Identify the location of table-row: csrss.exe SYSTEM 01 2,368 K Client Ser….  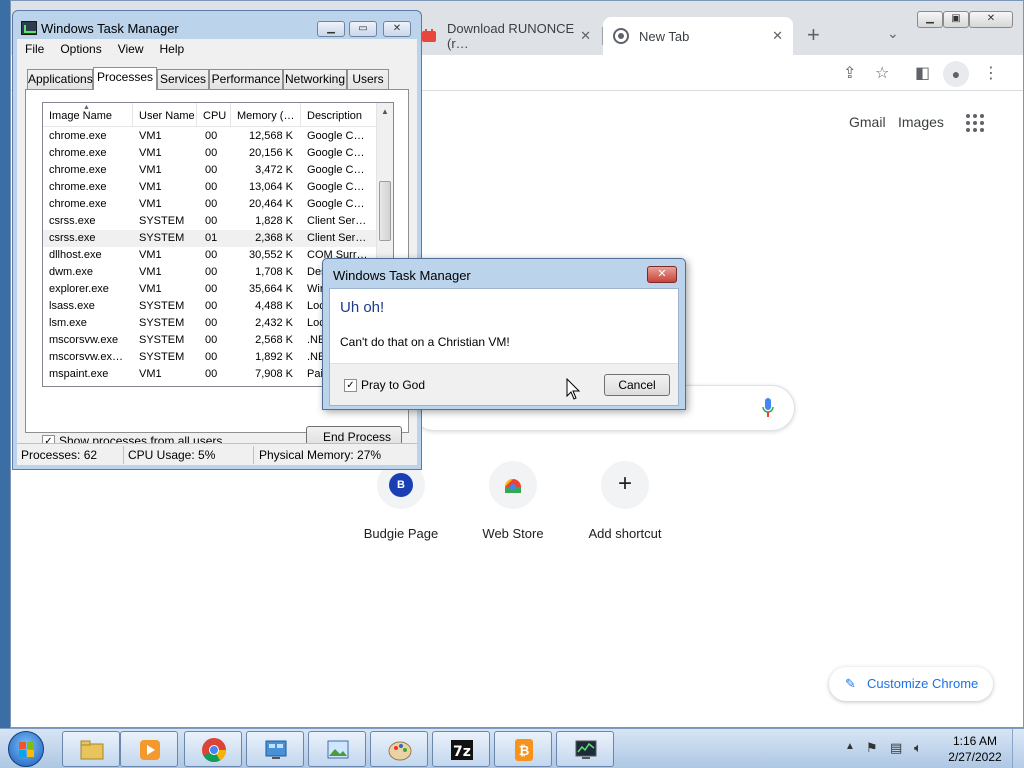
(210, 238).